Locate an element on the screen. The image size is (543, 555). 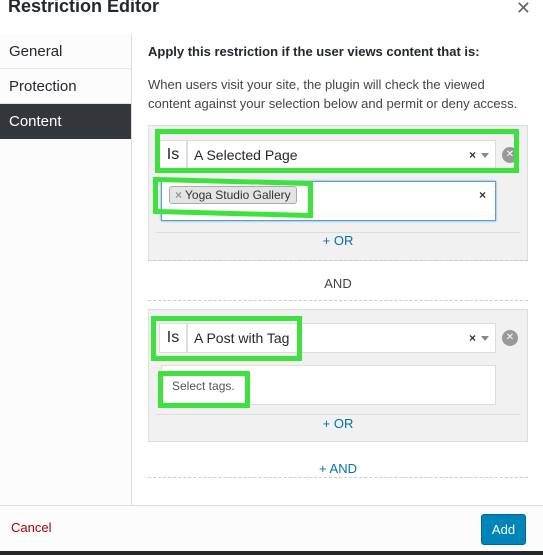
close-icon: ✕ is located at coordinates (523, 9).